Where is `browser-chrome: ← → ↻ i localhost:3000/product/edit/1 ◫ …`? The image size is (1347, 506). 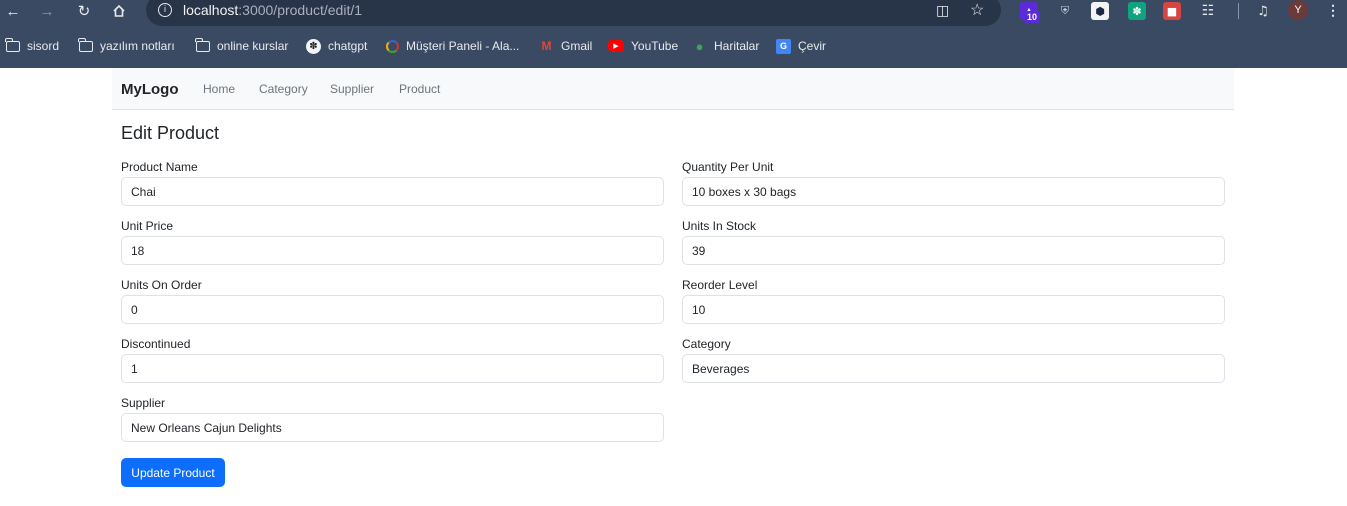 browser-chrome: ← → ↻ i localhost:3000/product/edit/1 ◫ … is located at coordinates (673, 34).